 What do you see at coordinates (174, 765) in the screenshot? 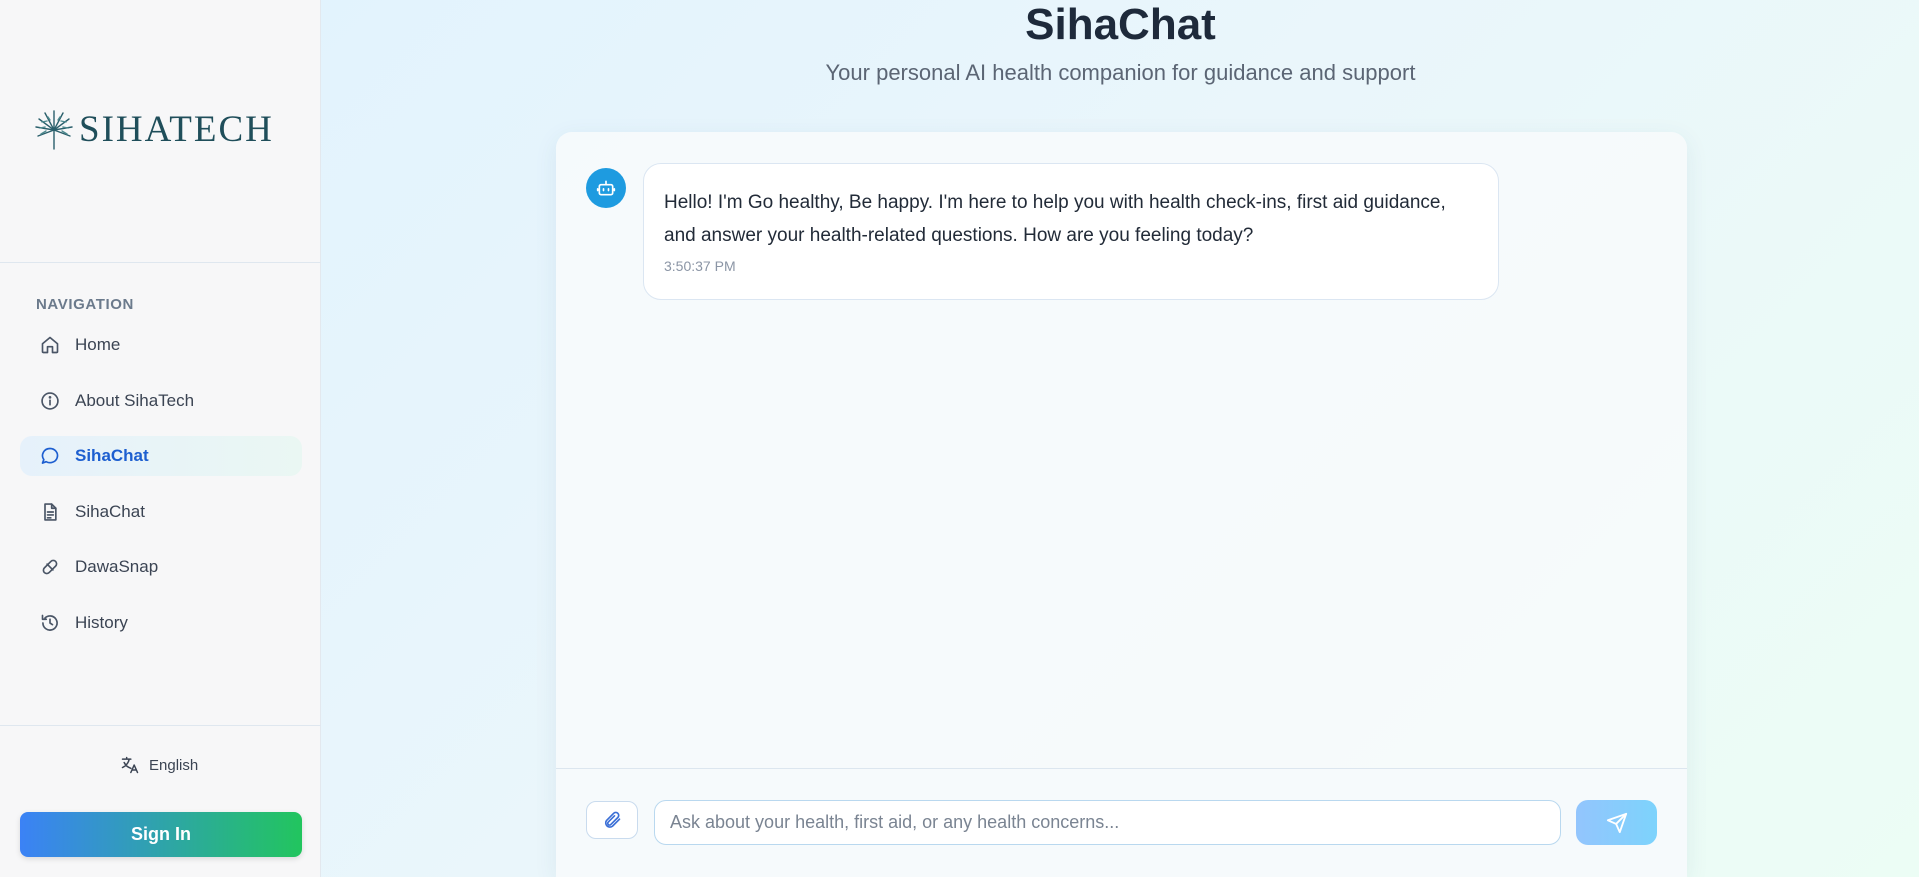
I see `language-label: English` at bounding box center [174, 765].